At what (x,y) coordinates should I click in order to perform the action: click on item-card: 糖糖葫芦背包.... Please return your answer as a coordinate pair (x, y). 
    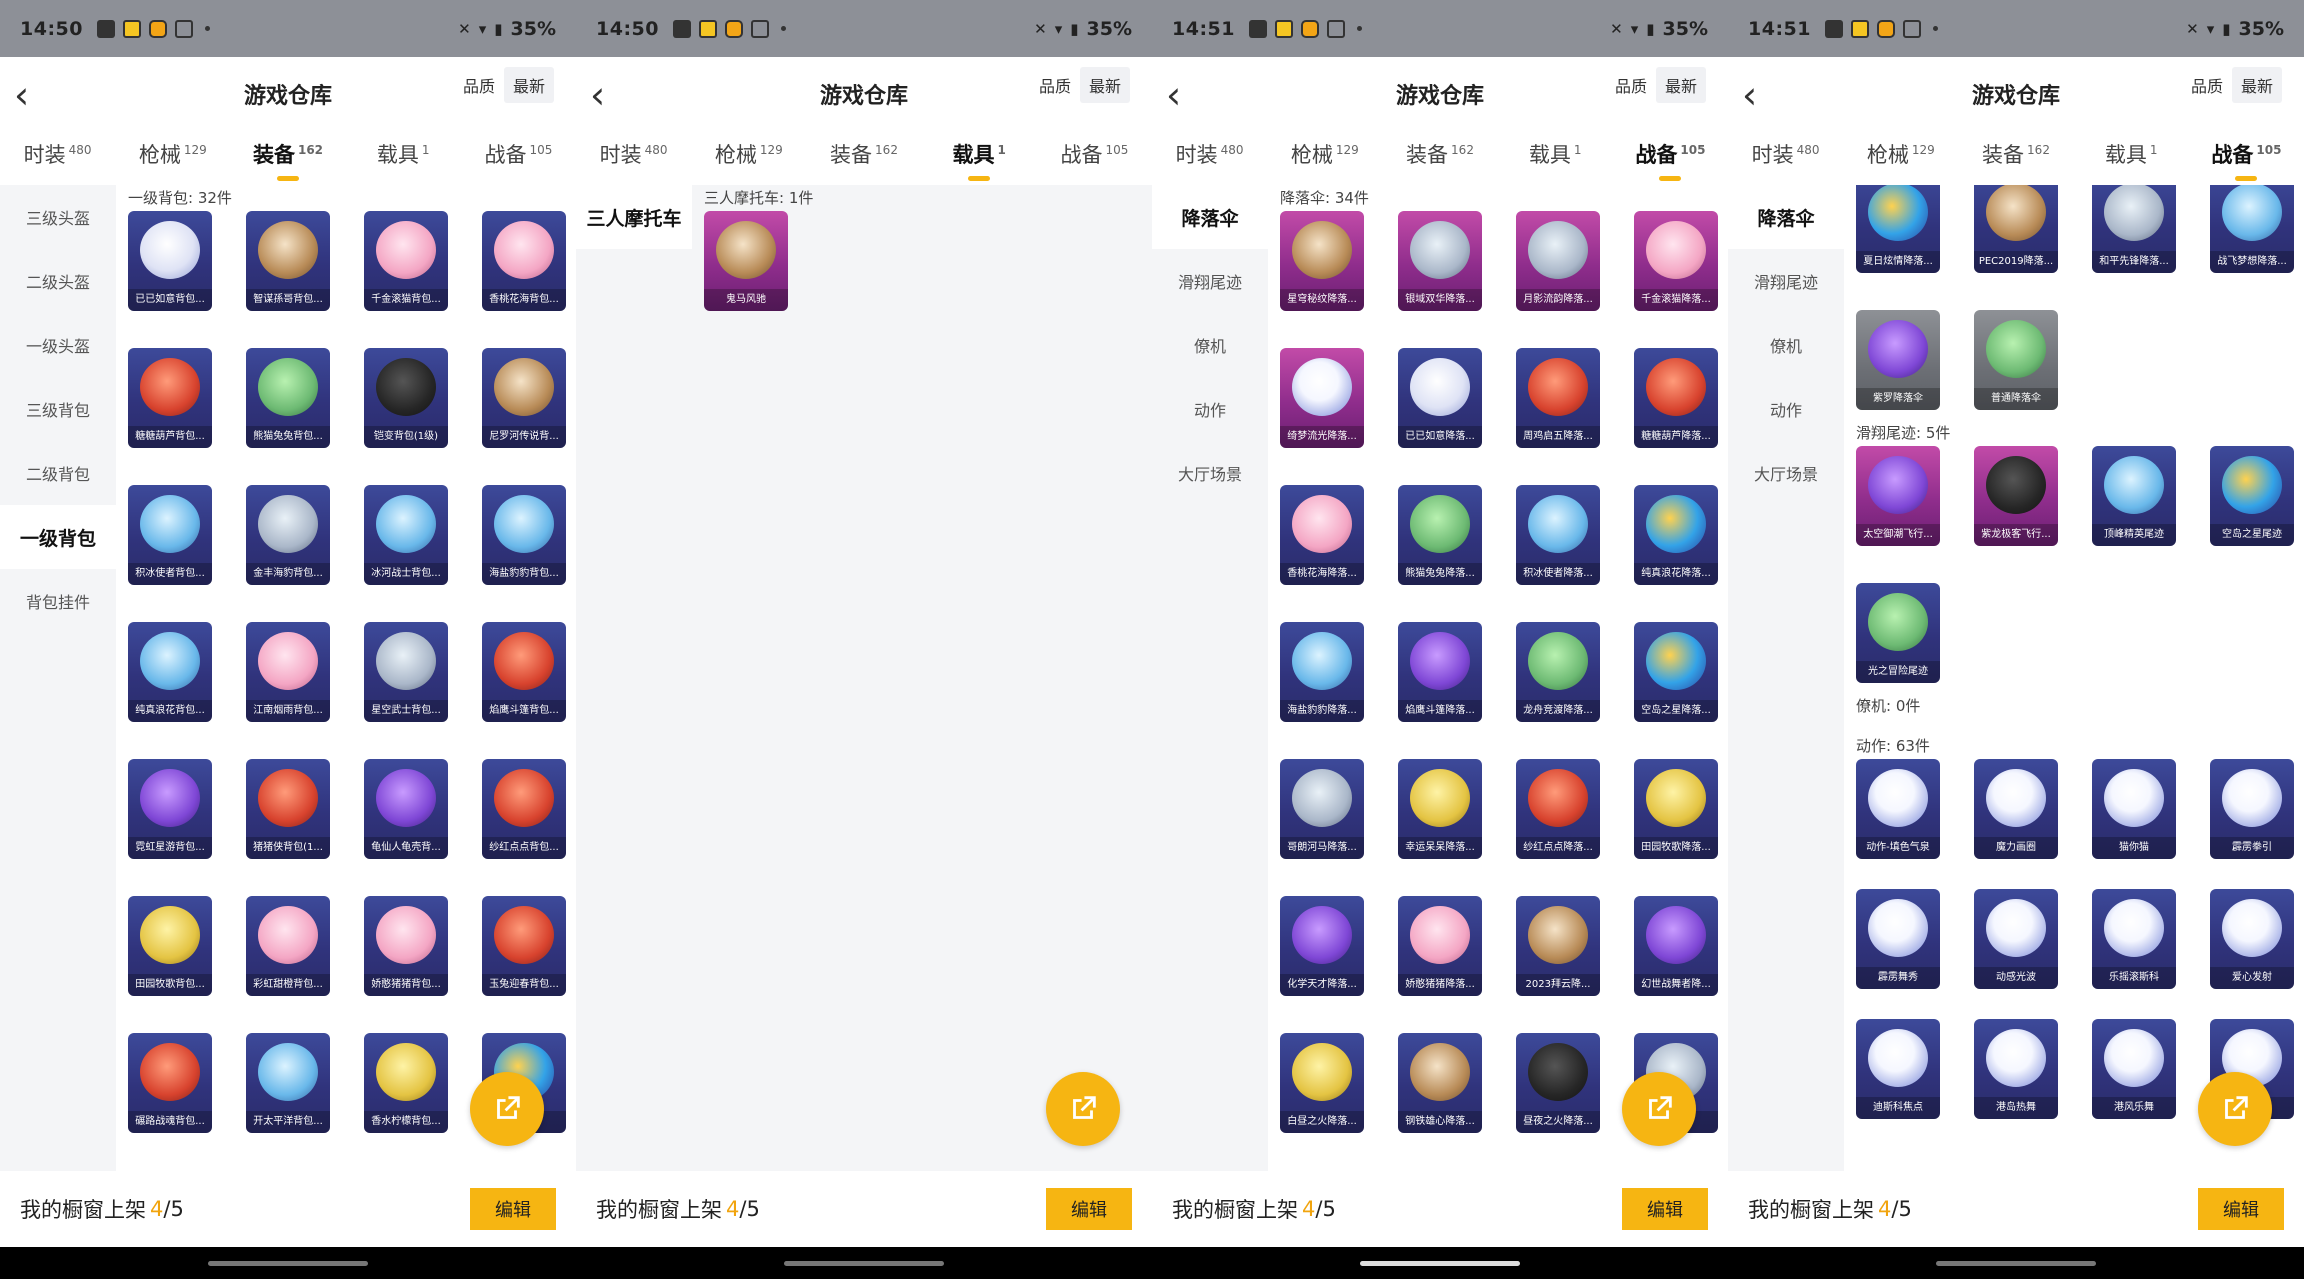
    Looking at the image, I should click on (170, 398).